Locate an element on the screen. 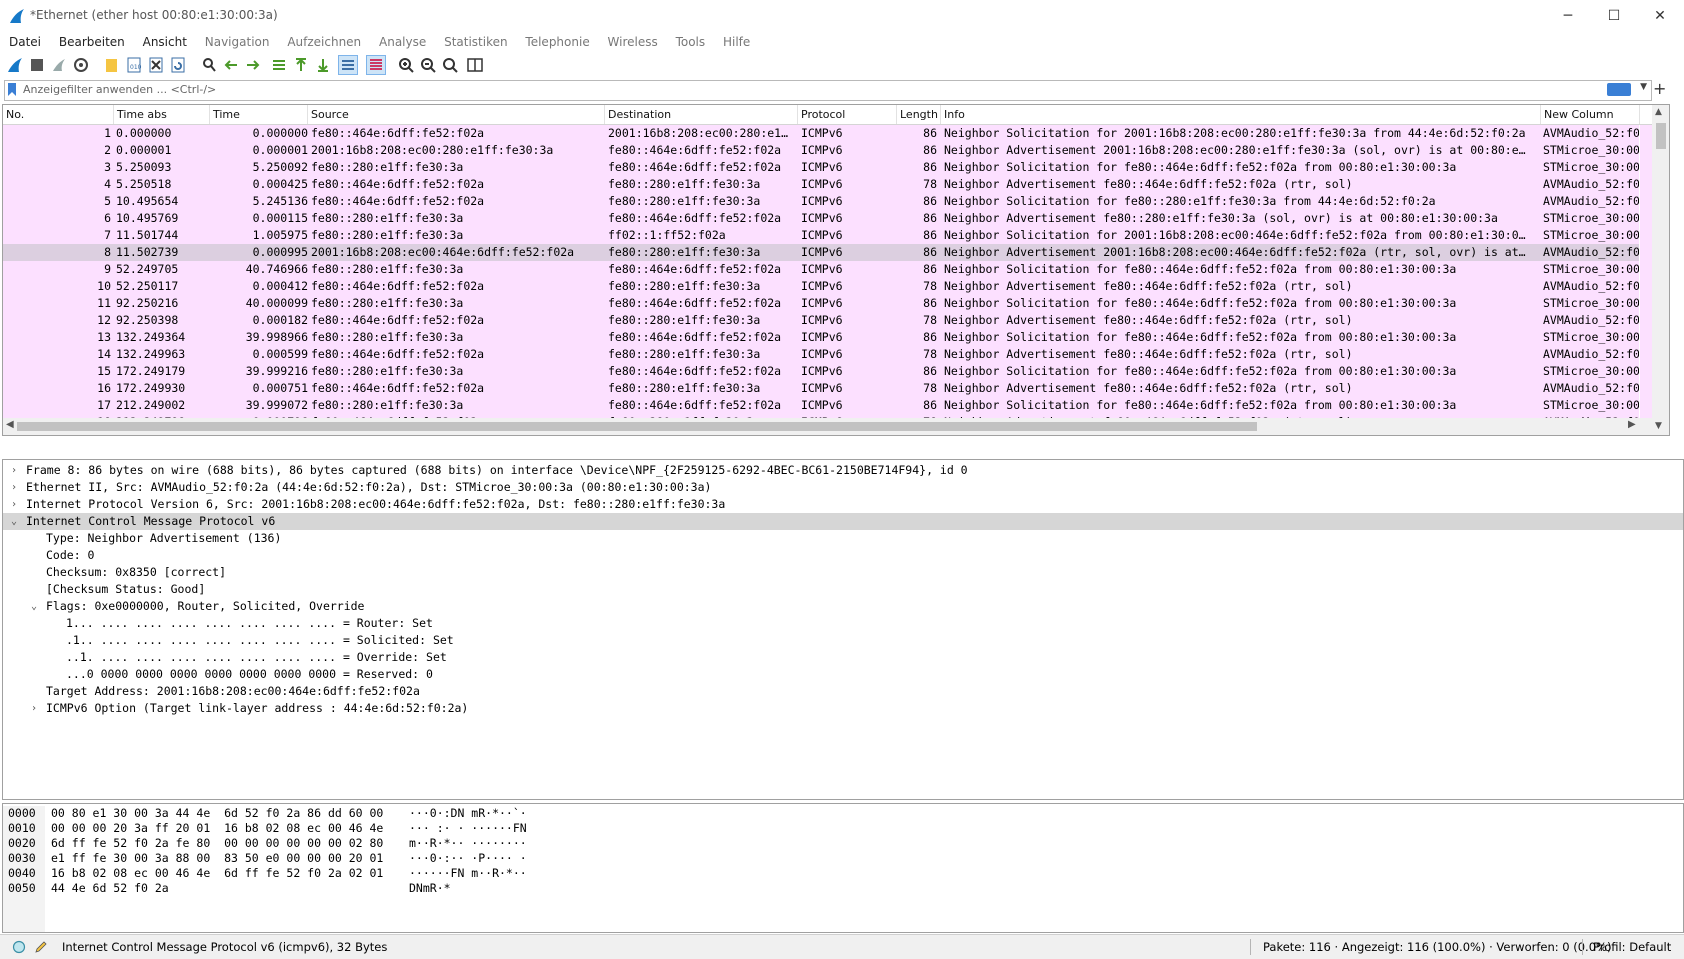 Image resolution: width=1684 pixels, height=959 pixels. byte-offset: 0040 is located at coordinates (22, 873).